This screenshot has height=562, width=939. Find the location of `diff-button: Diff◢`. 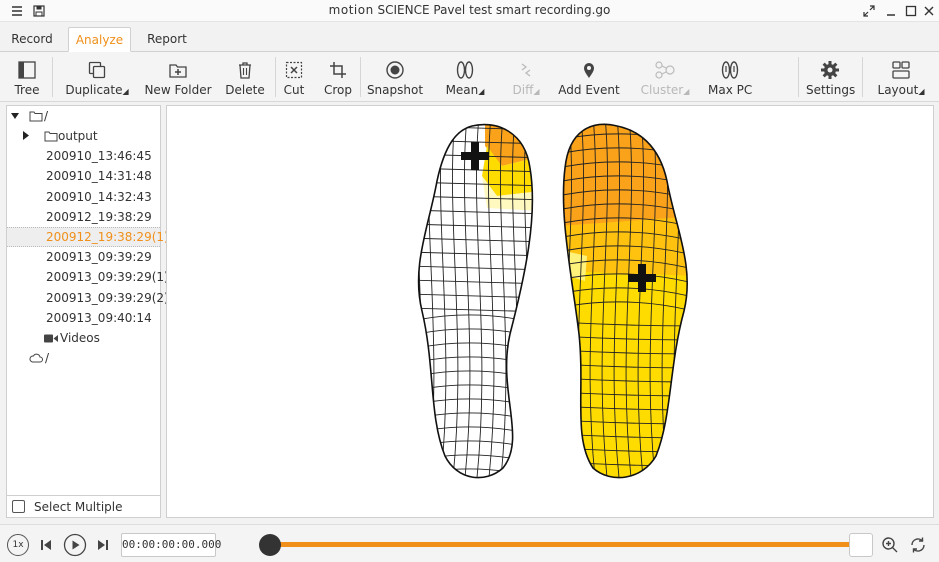

diff-button: Diff◢ is located at coordinates (526, 77).